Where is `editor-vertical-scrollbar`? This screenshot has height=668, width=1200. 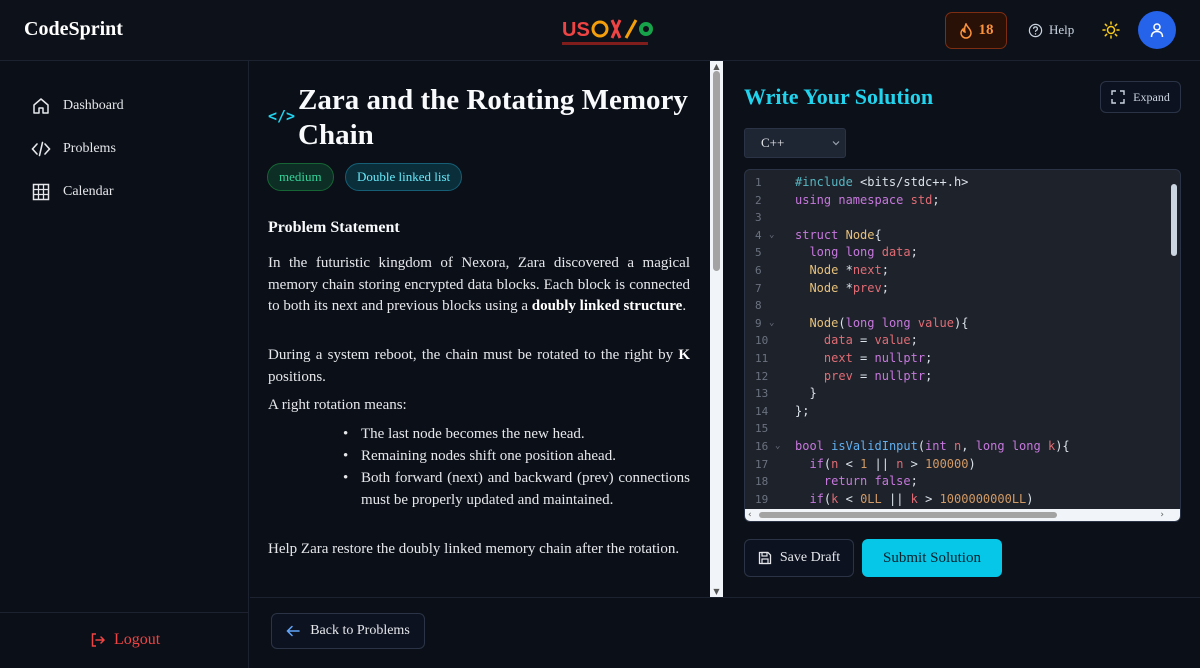
editor-vertical-scrollbar is located at coordinates (1174, 340).